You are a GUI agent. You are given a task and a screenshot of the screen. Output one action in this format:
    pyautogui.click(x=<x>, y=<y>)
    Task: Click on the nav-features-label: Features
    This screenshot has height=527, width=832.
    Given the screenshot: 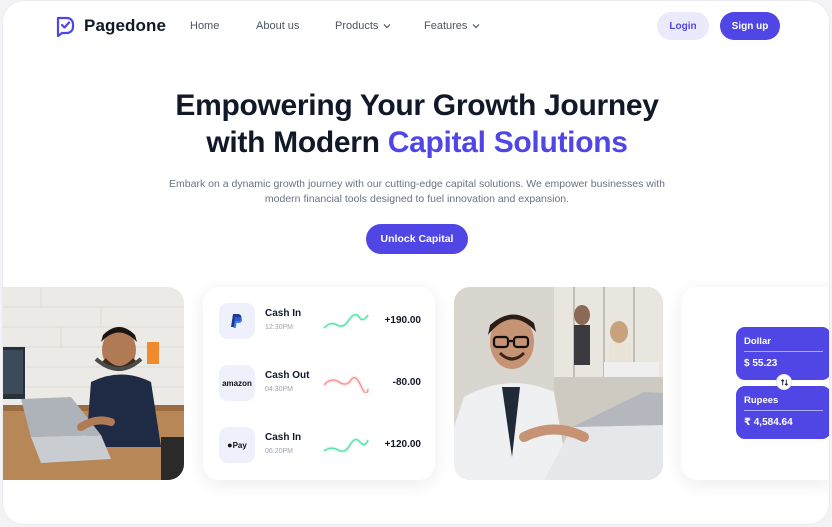 What is the action you would take?
    pyautogui.click(x=446, y=26)
    